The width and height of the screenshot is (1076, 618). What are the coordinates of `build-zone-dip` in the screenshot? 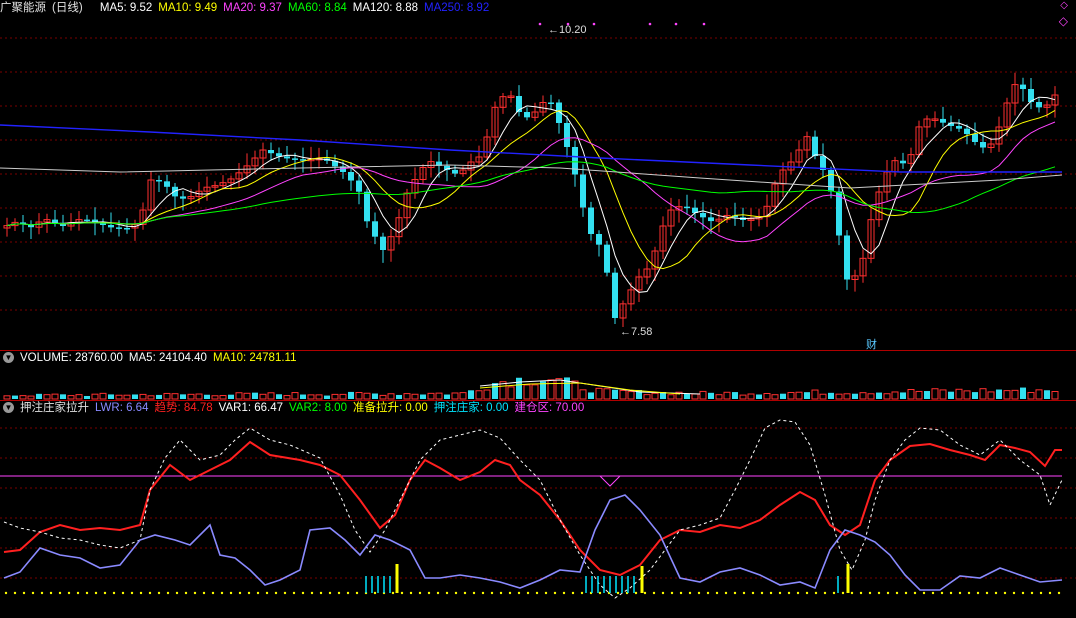 It's located at (610, 481).